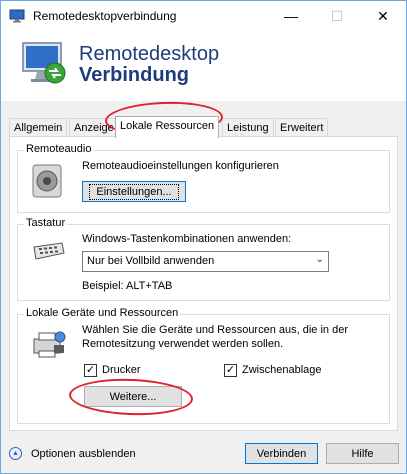  What do you see at coordinates (248, 127) in the screenshot?
I see `tab-leistung: Leistung` at bounding box center [248, 127].